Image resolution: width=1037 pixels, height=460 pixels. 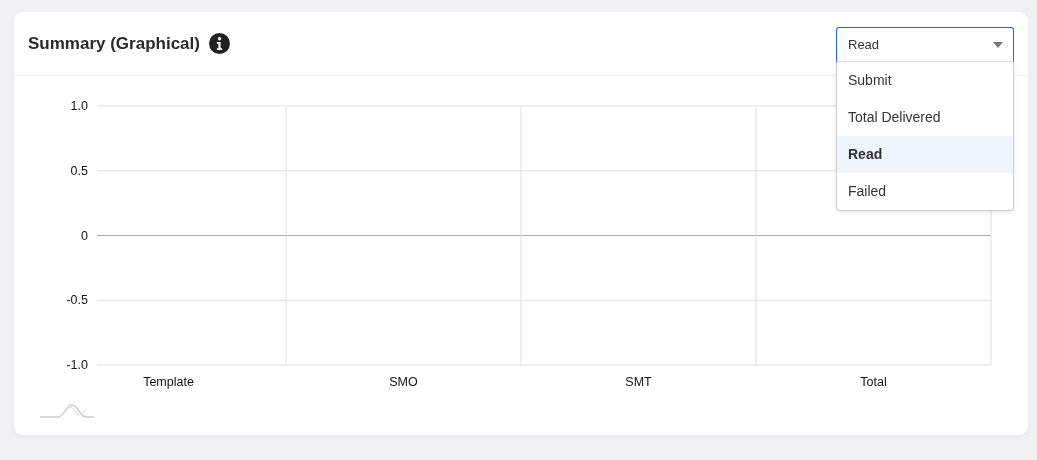 I want to click on dropdown-option: Read, so click(x=925, y=154).